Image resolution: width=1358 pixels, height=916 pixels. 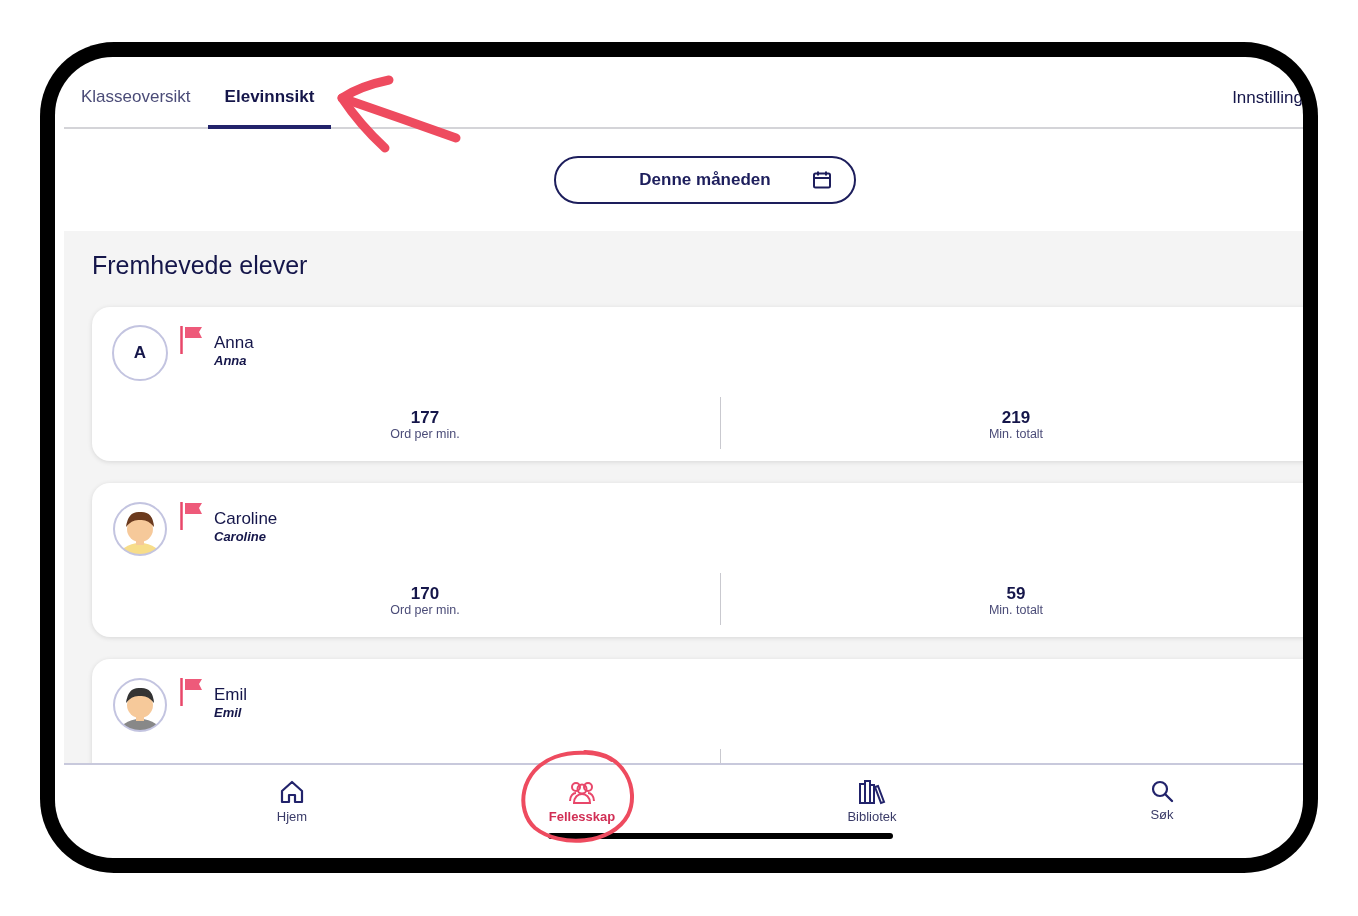 I want to click on nav-item: Hjem, so click(x=292, y=795).